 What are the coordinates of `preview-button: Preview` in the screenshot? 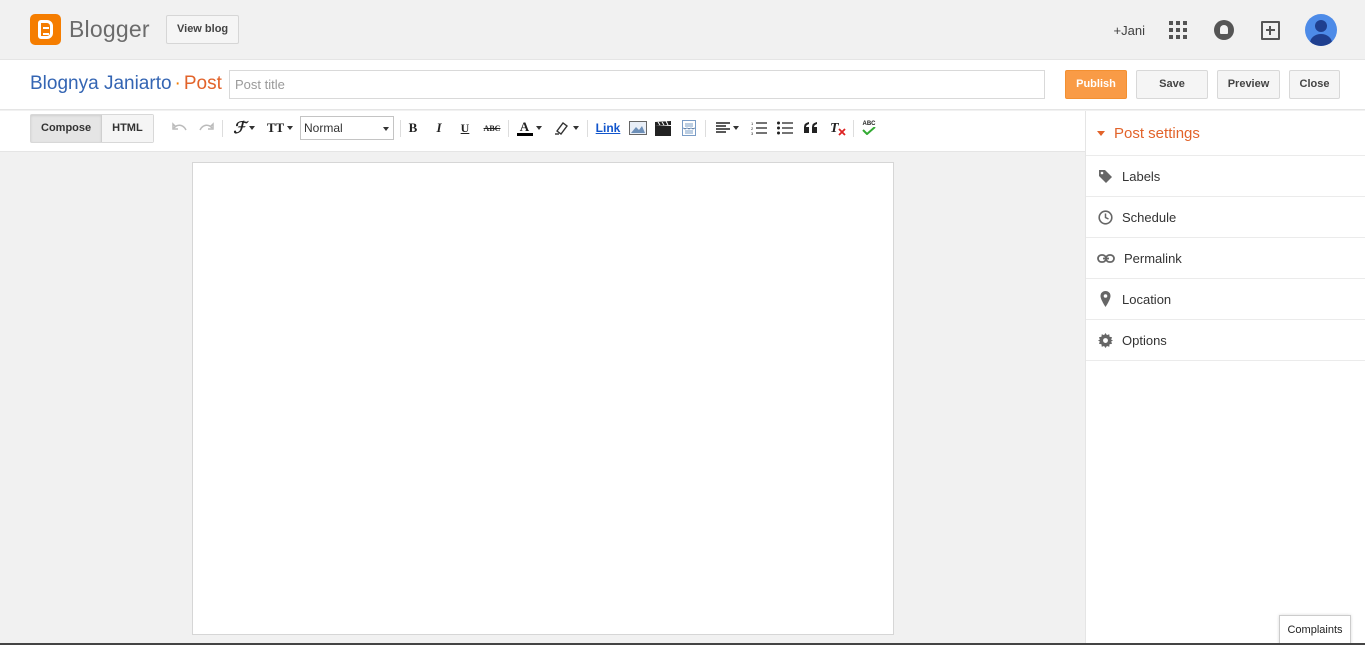 It's located at (1248, 84).